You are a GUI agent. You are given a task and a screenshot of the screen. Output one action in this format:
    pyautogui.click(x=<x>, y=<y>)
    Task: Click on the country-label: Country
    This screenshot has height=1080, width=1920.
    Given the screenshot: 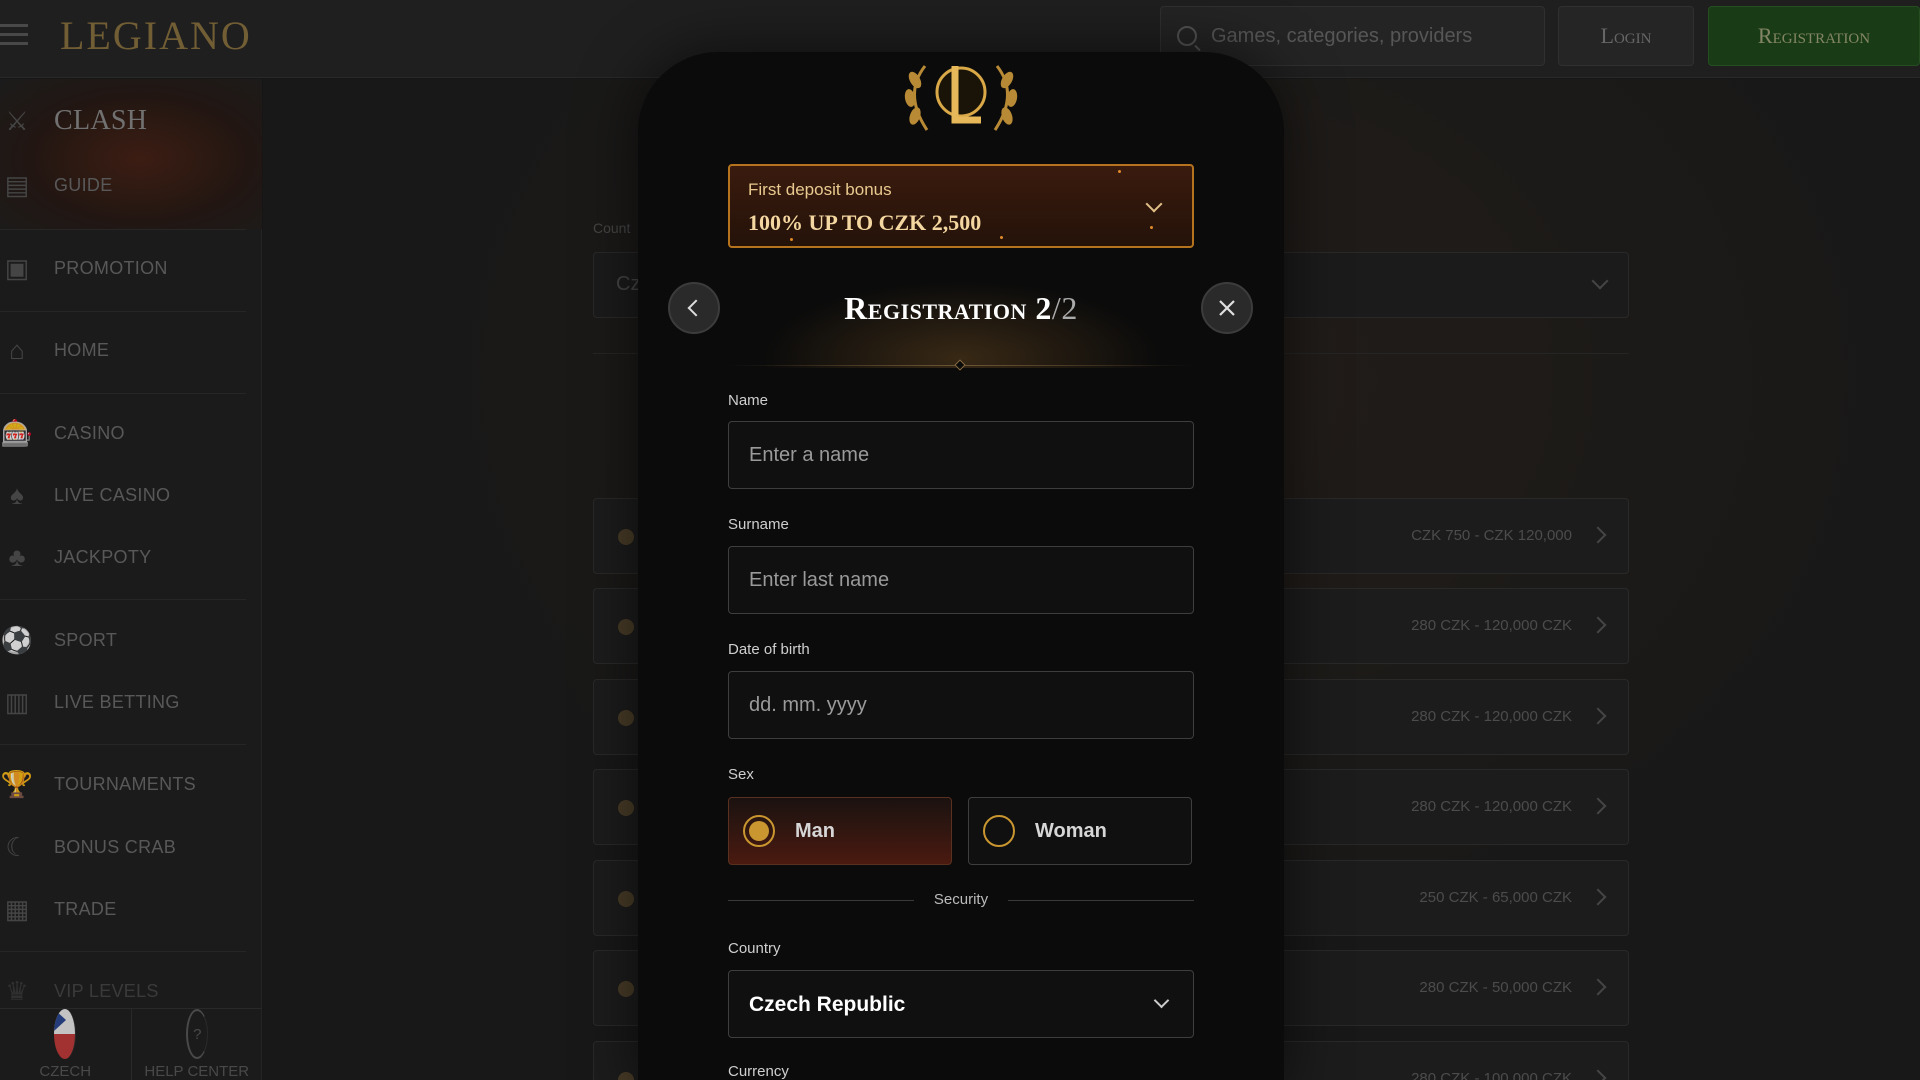 What is the action you would take?
    pyautogui.click(x=754, y=948)
    